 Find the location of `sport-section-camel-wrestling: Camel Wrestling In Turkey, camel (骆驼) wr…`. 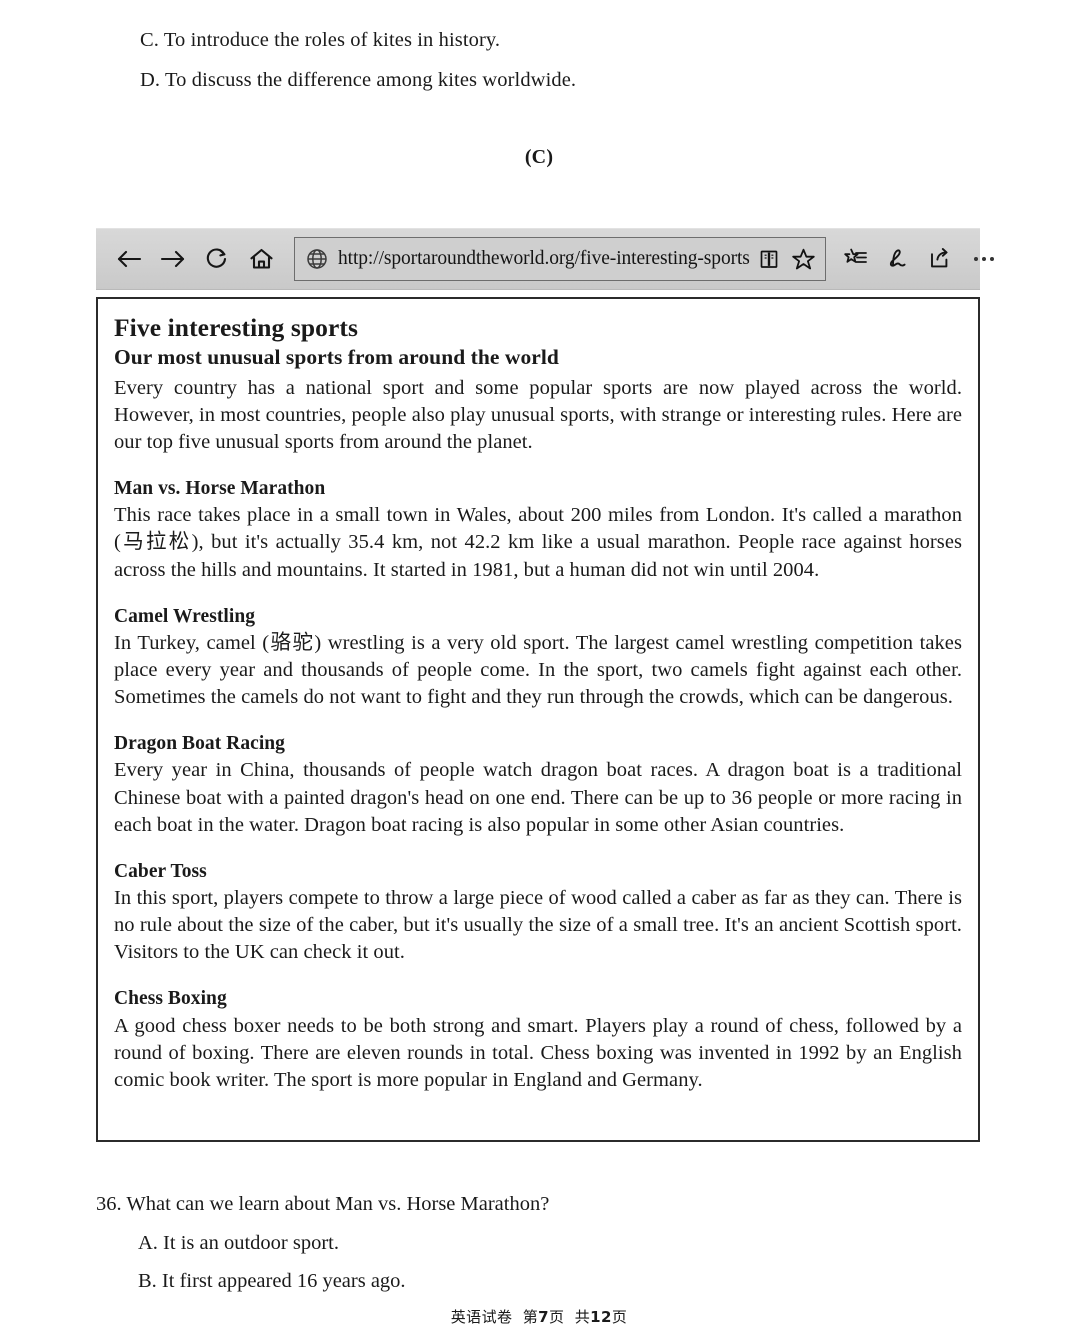

sport-section-camel-wrestling: Camel Wrestling In Turkey, camel (骆驼) wr… is located at coordinates (538, 658).